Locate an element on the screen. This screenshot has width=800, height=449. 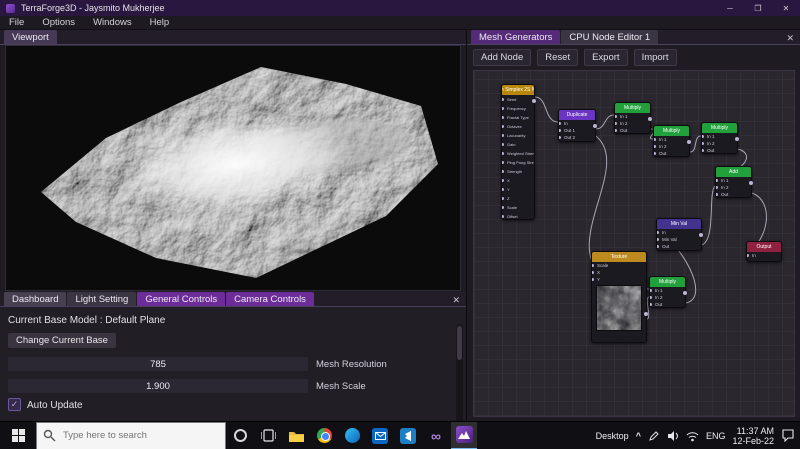
close-button: ✕ is located at coordinates (786, 8).